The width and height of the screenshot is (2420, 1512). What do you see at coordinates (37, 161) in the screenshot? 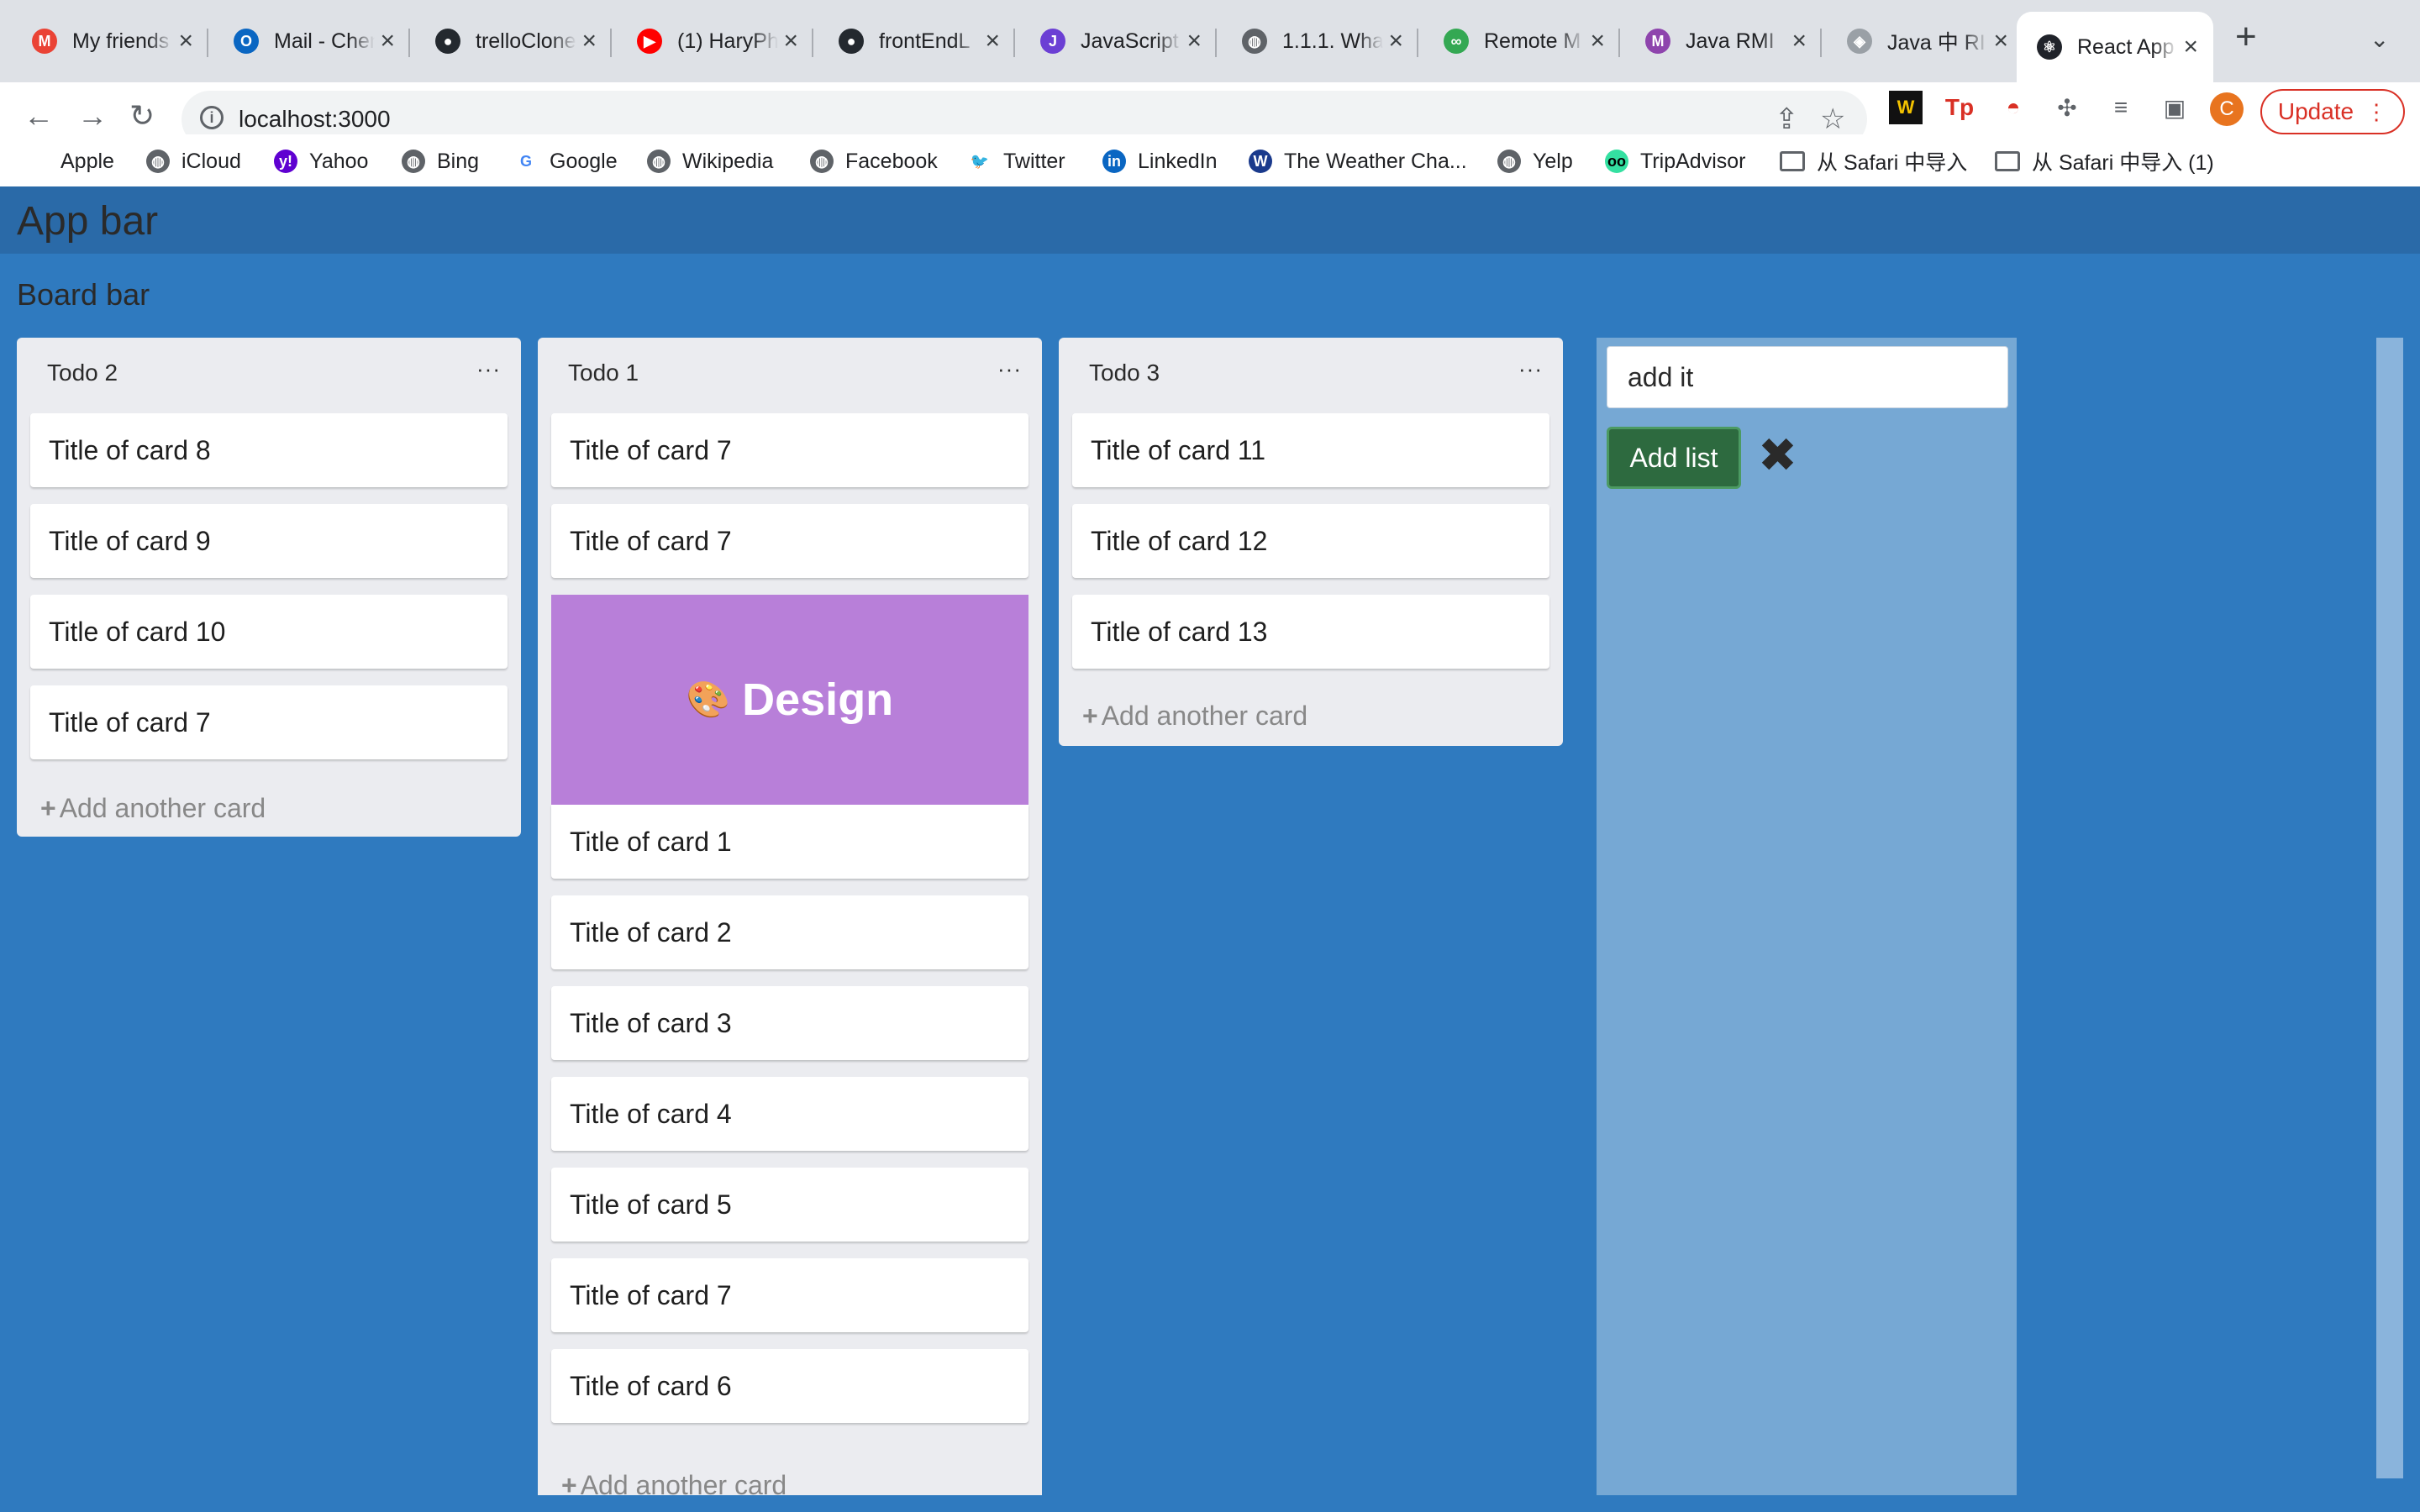
I see `apple-icon` at bounding box center [37, 161].